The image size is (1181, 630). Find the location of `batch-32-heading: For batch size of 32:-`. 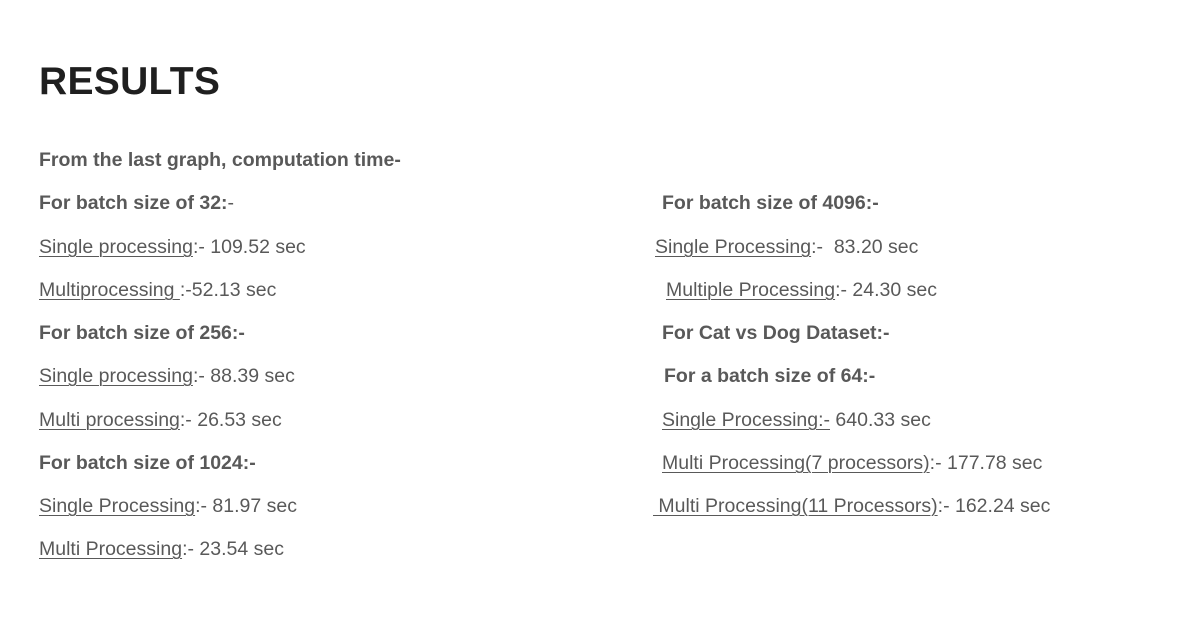

batch-32-heading: For batch size of 32:- is located at coordinates (136, 203).